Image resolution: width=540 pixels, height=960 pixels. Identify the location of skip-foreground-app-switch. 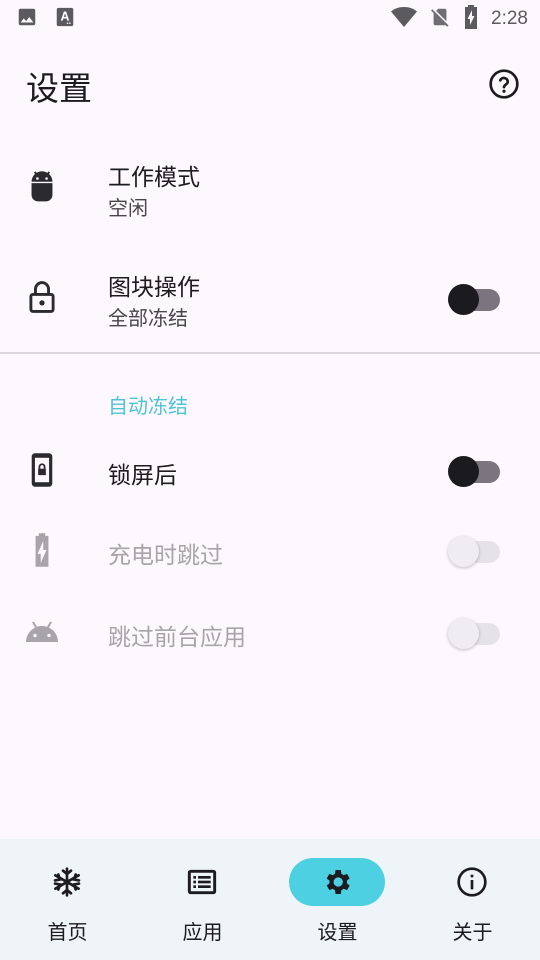
(474, 631).